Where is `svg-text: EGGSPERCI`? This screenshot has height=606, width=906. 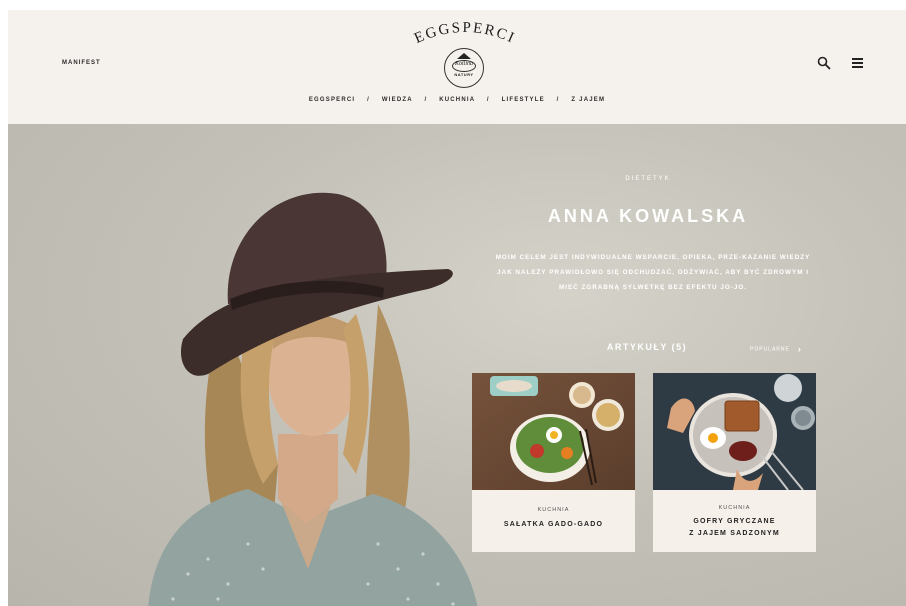
svg-text: EGGSPERCI is located at coordinates (465, 33).